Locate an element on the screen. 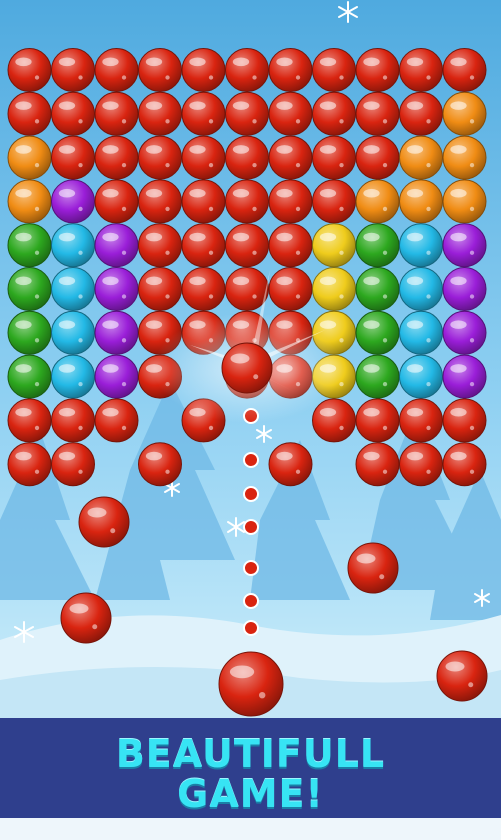  flying-bubble is located at coordinates (247, 368).